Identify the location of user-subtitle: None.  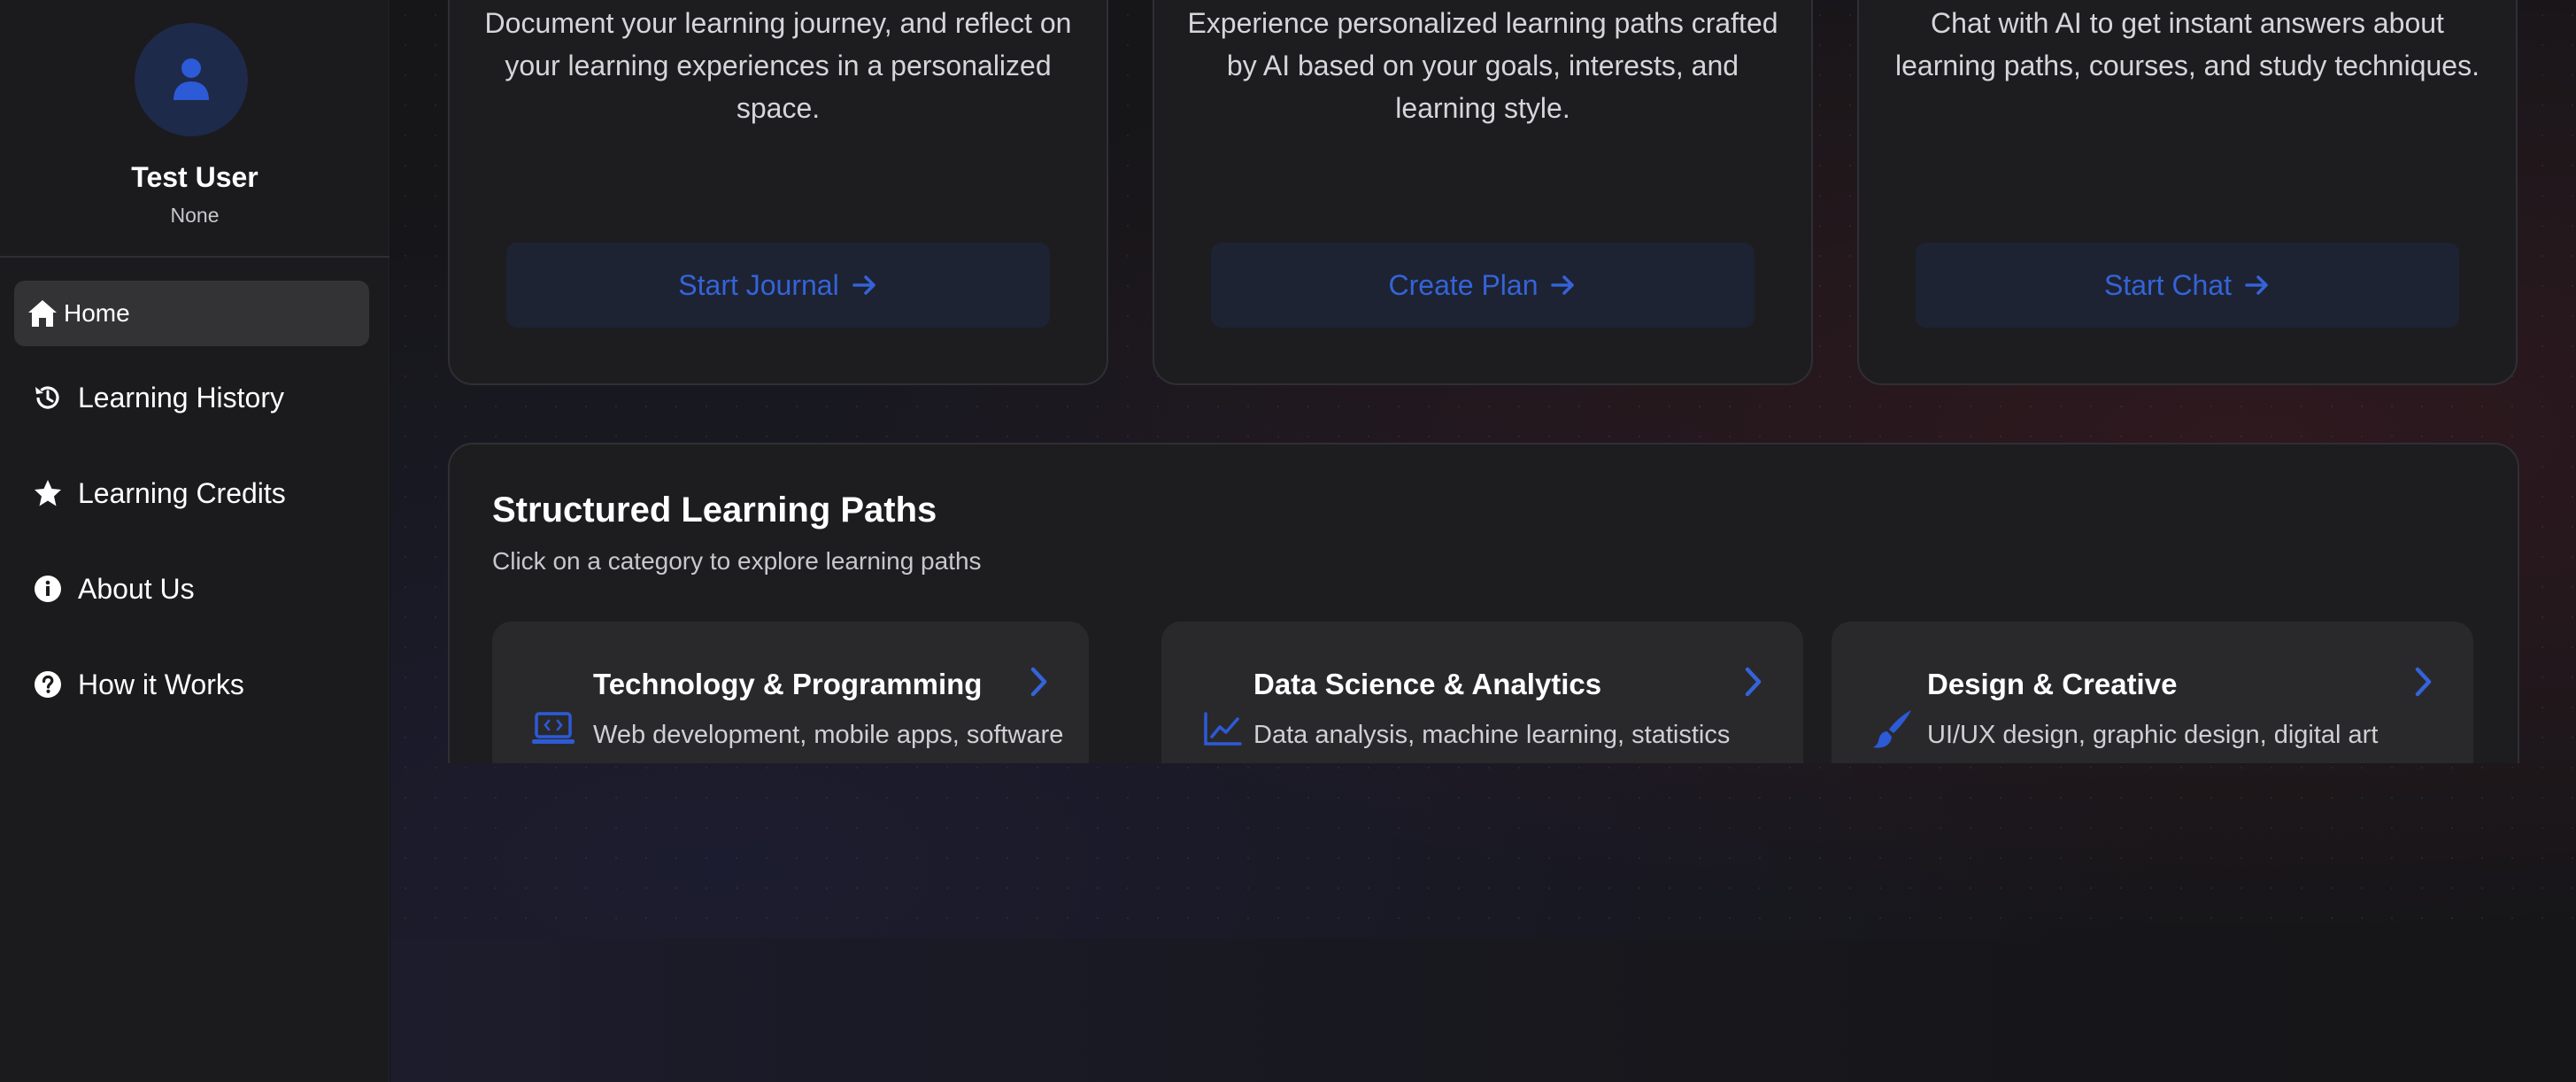
(195, 216).